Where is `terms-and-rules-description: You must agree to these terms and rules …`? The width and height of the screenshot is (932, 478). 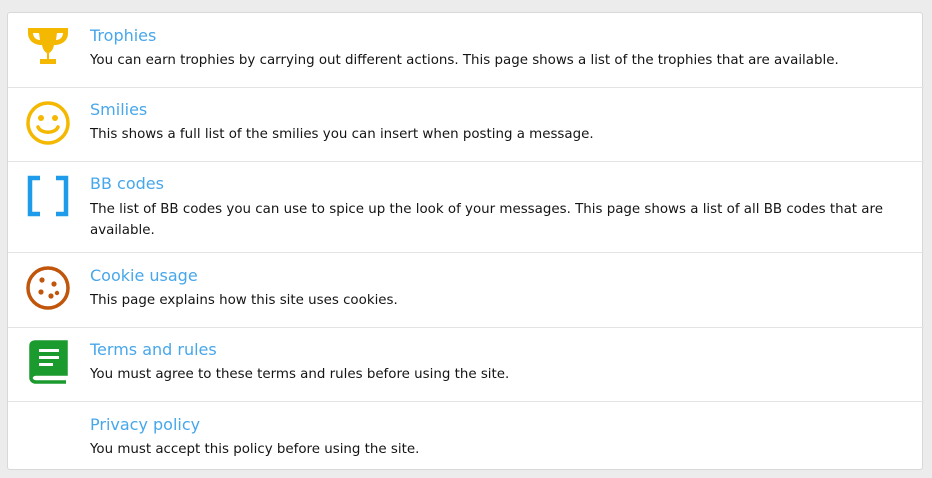
terms-and-rules-description: You must agree to these terms and rules … is located at coordinates (300, 374).